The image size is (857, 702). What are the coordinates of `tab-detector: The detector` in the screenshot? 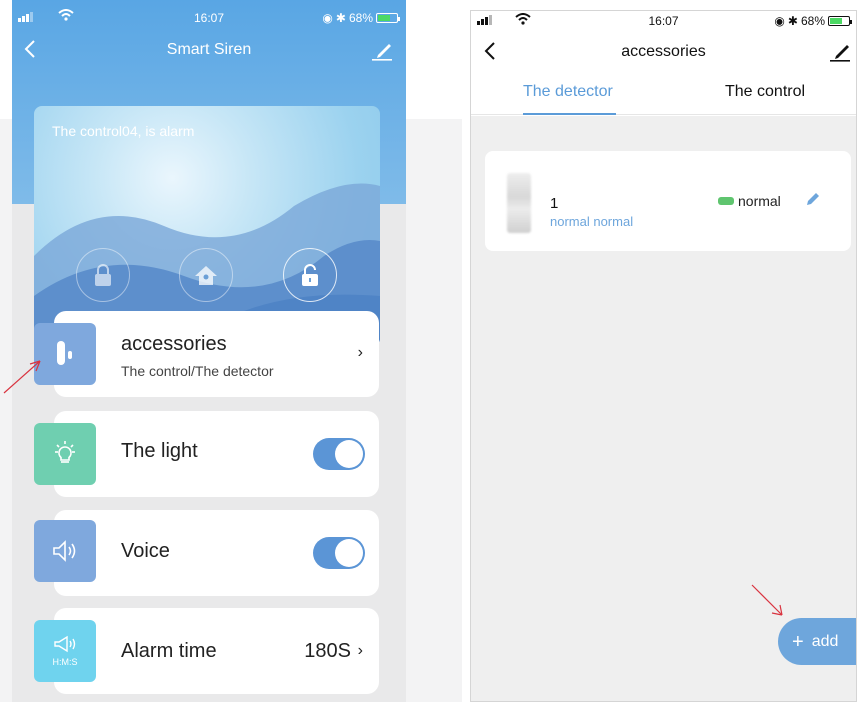 It's located at (568, 92).